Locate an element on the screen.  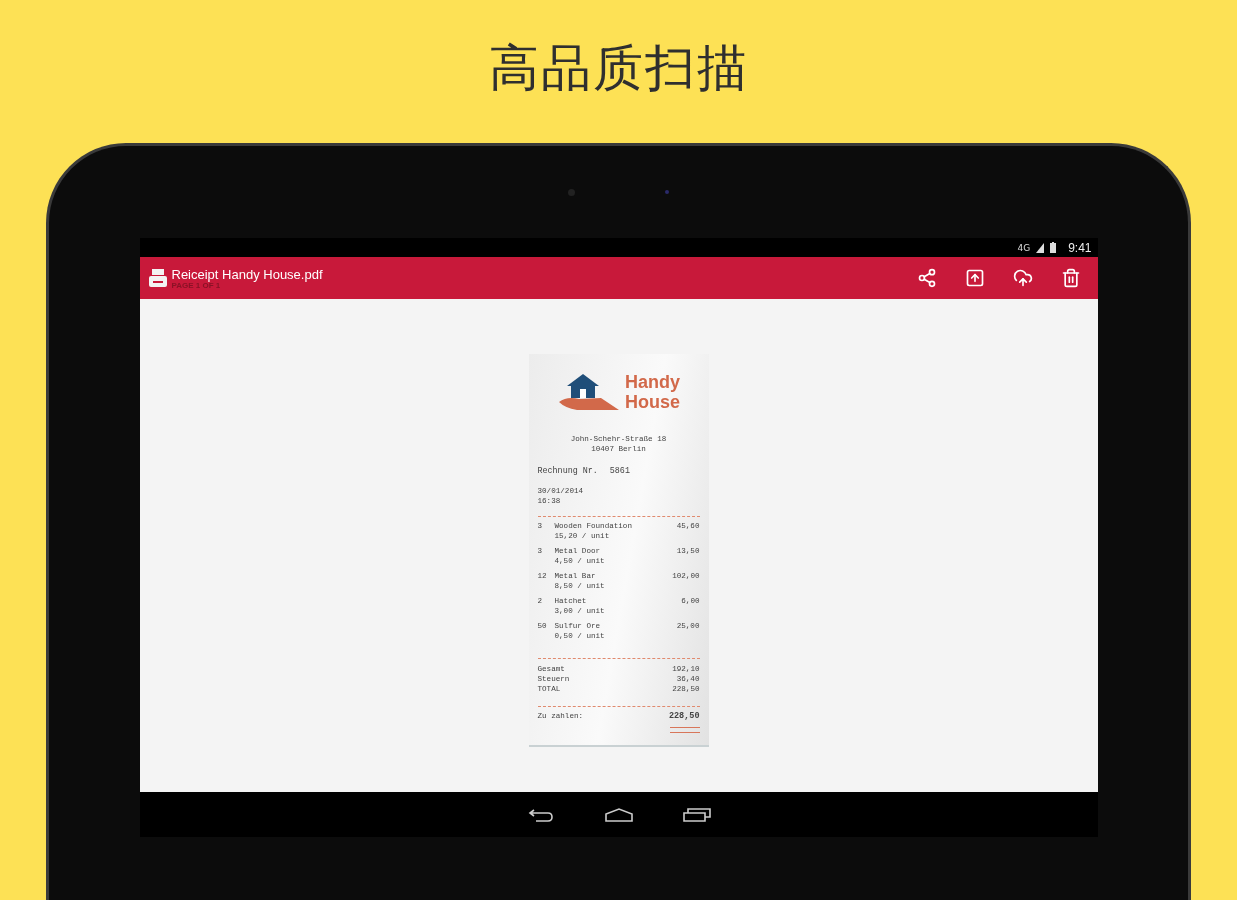
scanner-app-icon is located at coordinates (157, 278).